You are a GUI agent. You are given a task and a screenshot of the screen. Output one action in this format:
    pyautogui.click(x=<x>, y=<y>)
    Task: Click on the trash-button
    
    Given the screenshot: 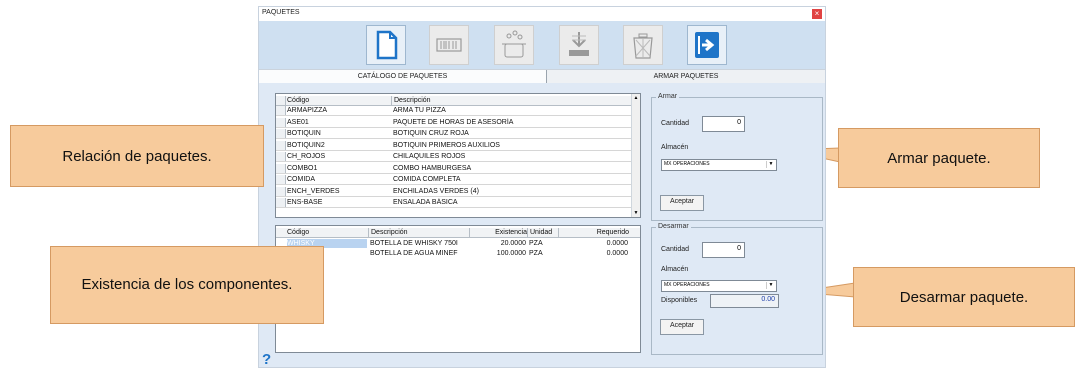 What is the action you would take?
    pyautogui.click(x=643, y=45)
    